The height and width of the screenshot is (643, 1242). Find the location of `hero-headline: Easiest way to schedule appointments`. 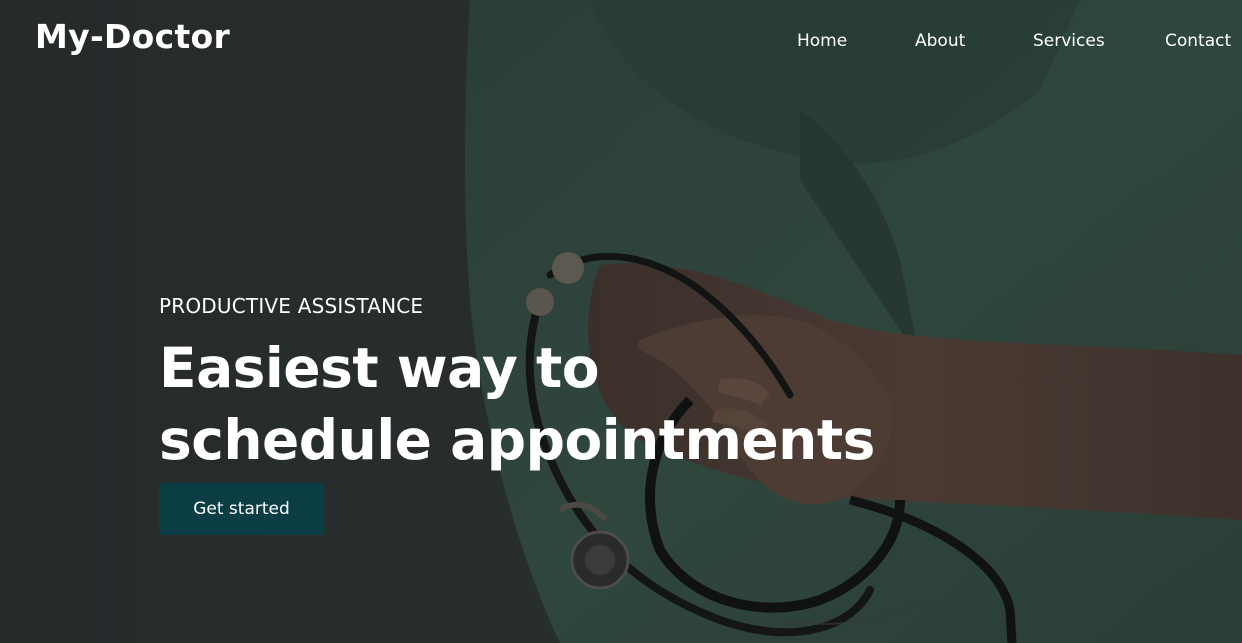

hero-headline: Easiest way to schedule appointments is located at coordinates (539, 404).